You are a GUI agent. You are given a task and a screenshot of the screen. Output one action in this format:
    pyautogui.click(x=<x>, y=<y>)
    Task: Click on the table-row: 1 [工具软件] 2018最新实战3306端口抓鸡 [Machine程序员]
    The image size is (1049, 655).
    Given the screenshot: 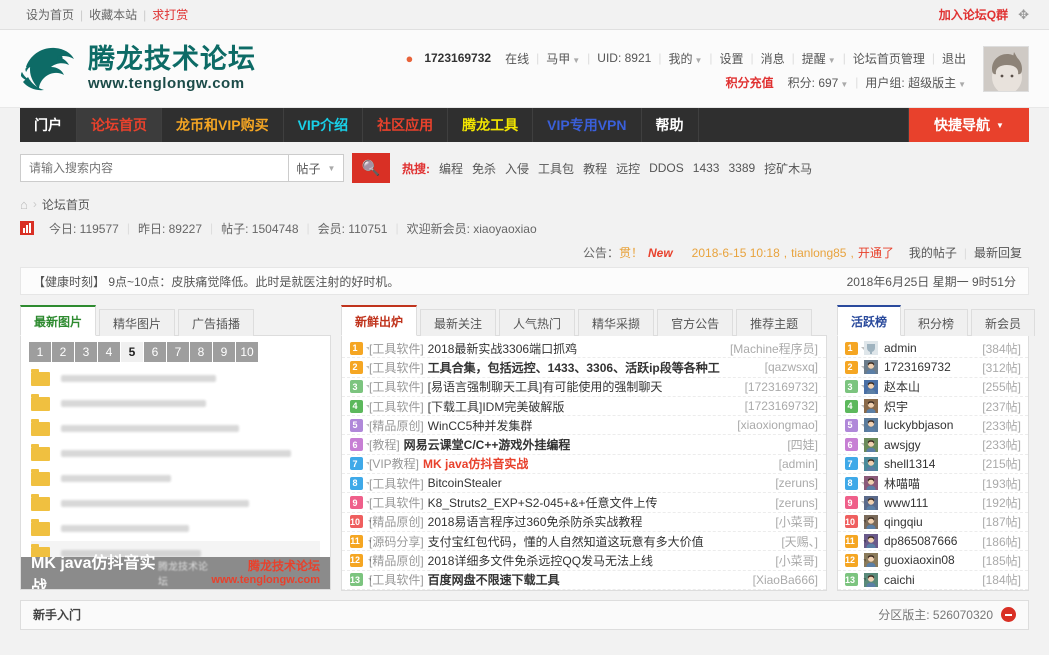 What is the action you would take?
    pyautogui.click(x=584, y=349)
    